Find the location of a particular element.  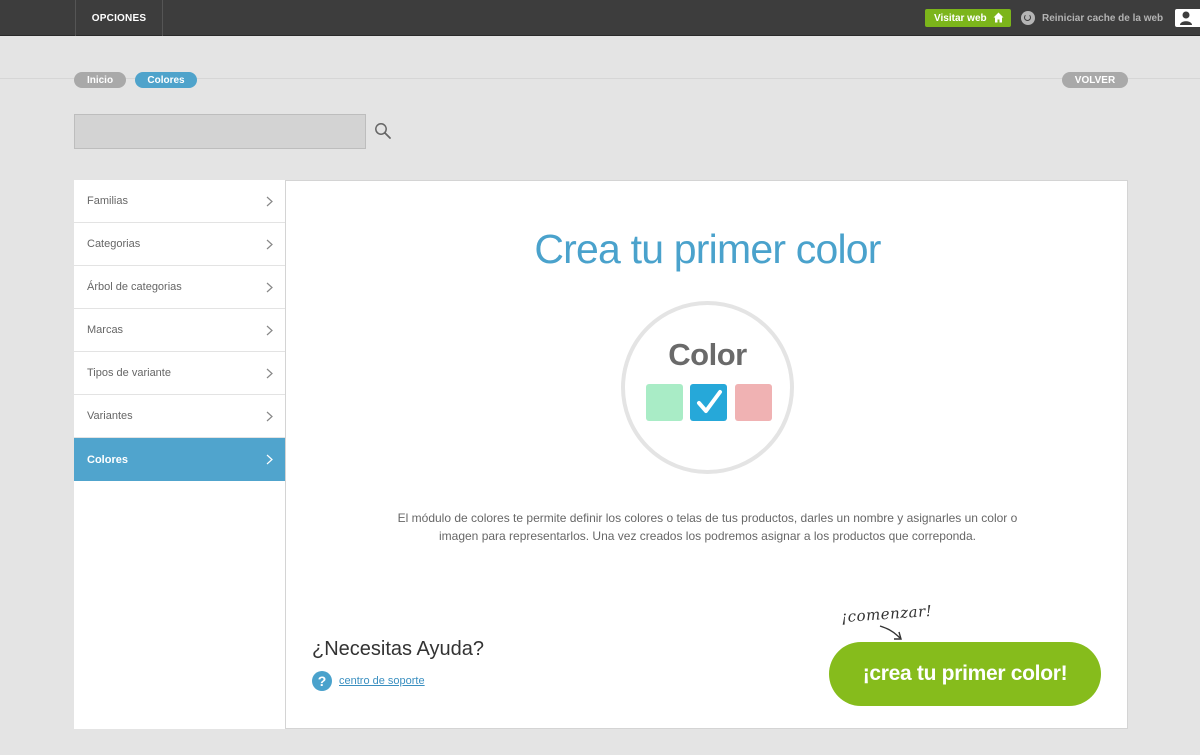

options-menu-tab: OPCIONES is located at coordinates (119, 18).